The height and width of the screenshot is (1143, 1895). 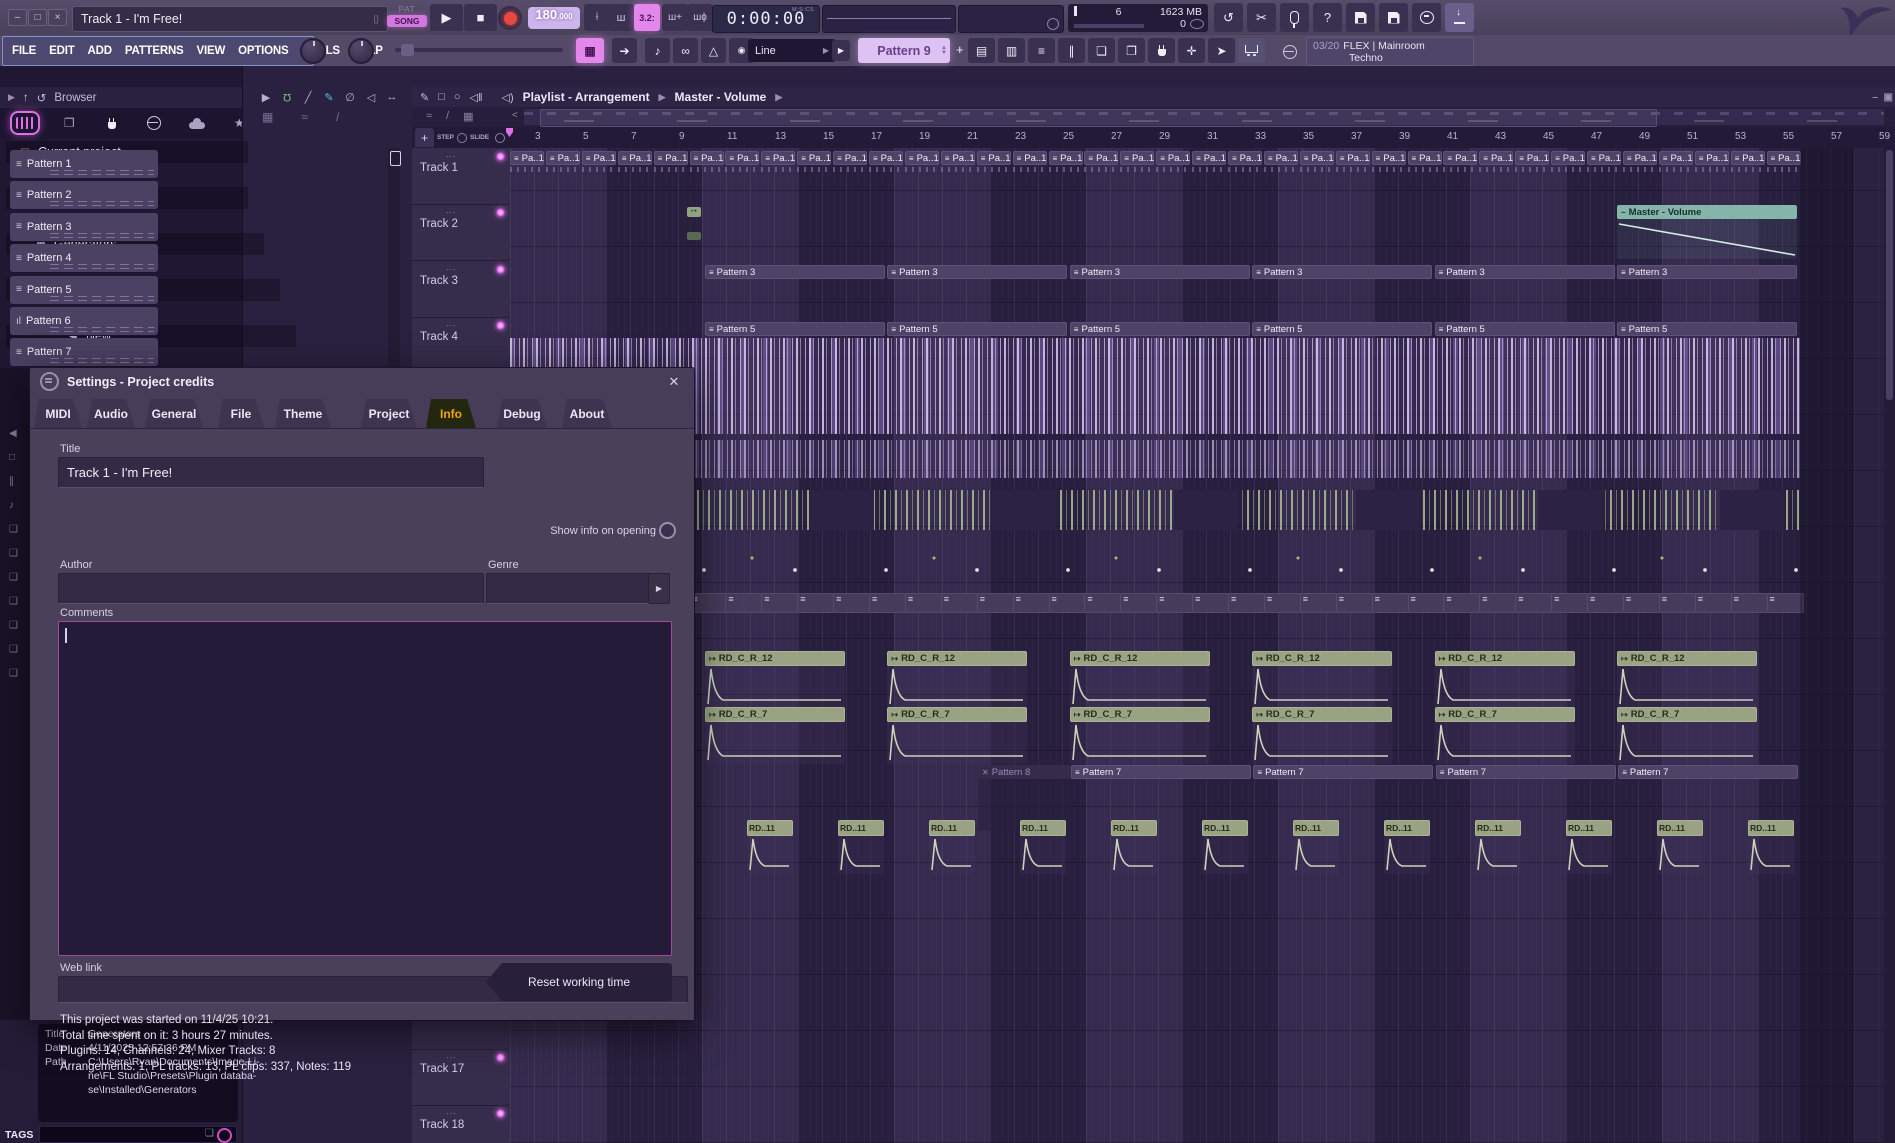 What do you see at coordinates (84, 226) in the screenshot?
I see `pattern-list-item: ≡ Pattern 3` at bounding box center [84, 226].